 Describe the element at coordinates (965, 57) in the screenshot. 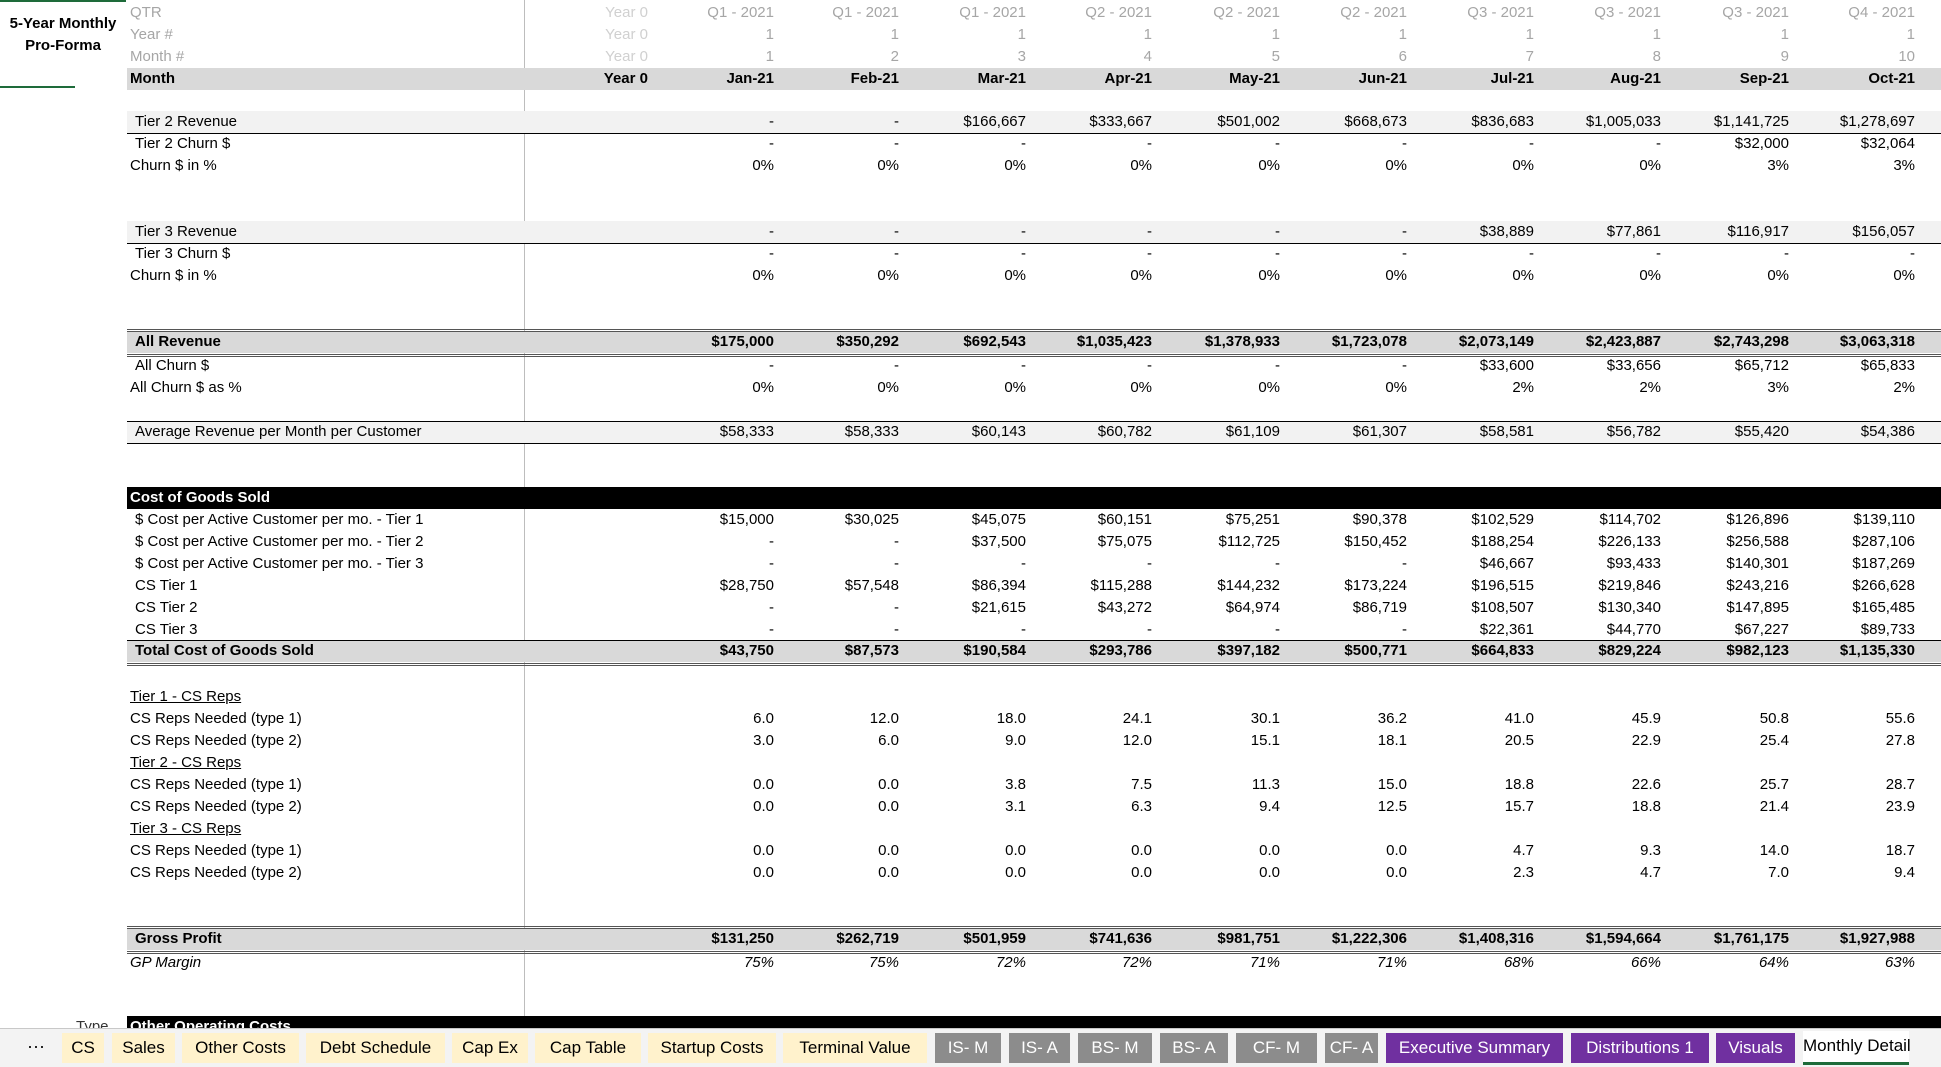

I see `cell: 3` at that location.